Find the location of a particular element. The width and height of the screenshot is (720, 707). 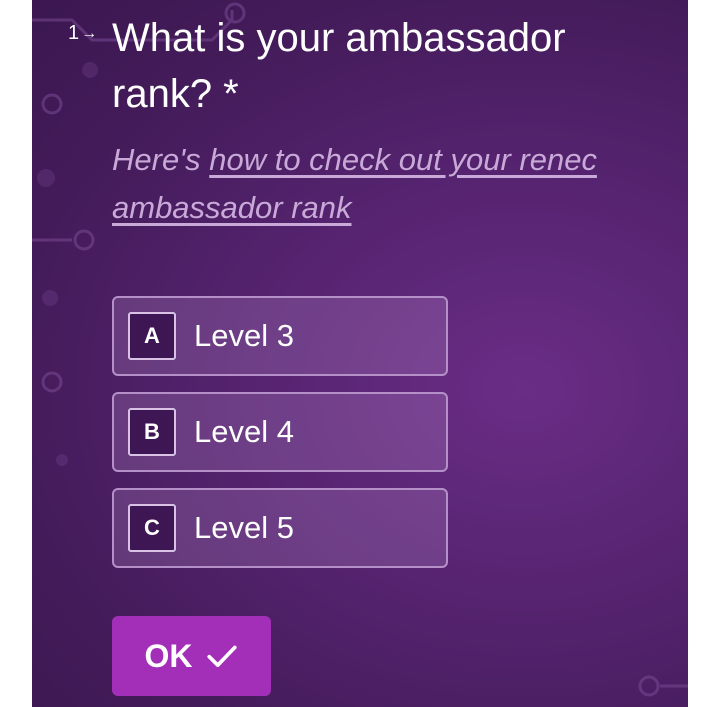

question-number: 1 → is located at coordinates (82, 33).